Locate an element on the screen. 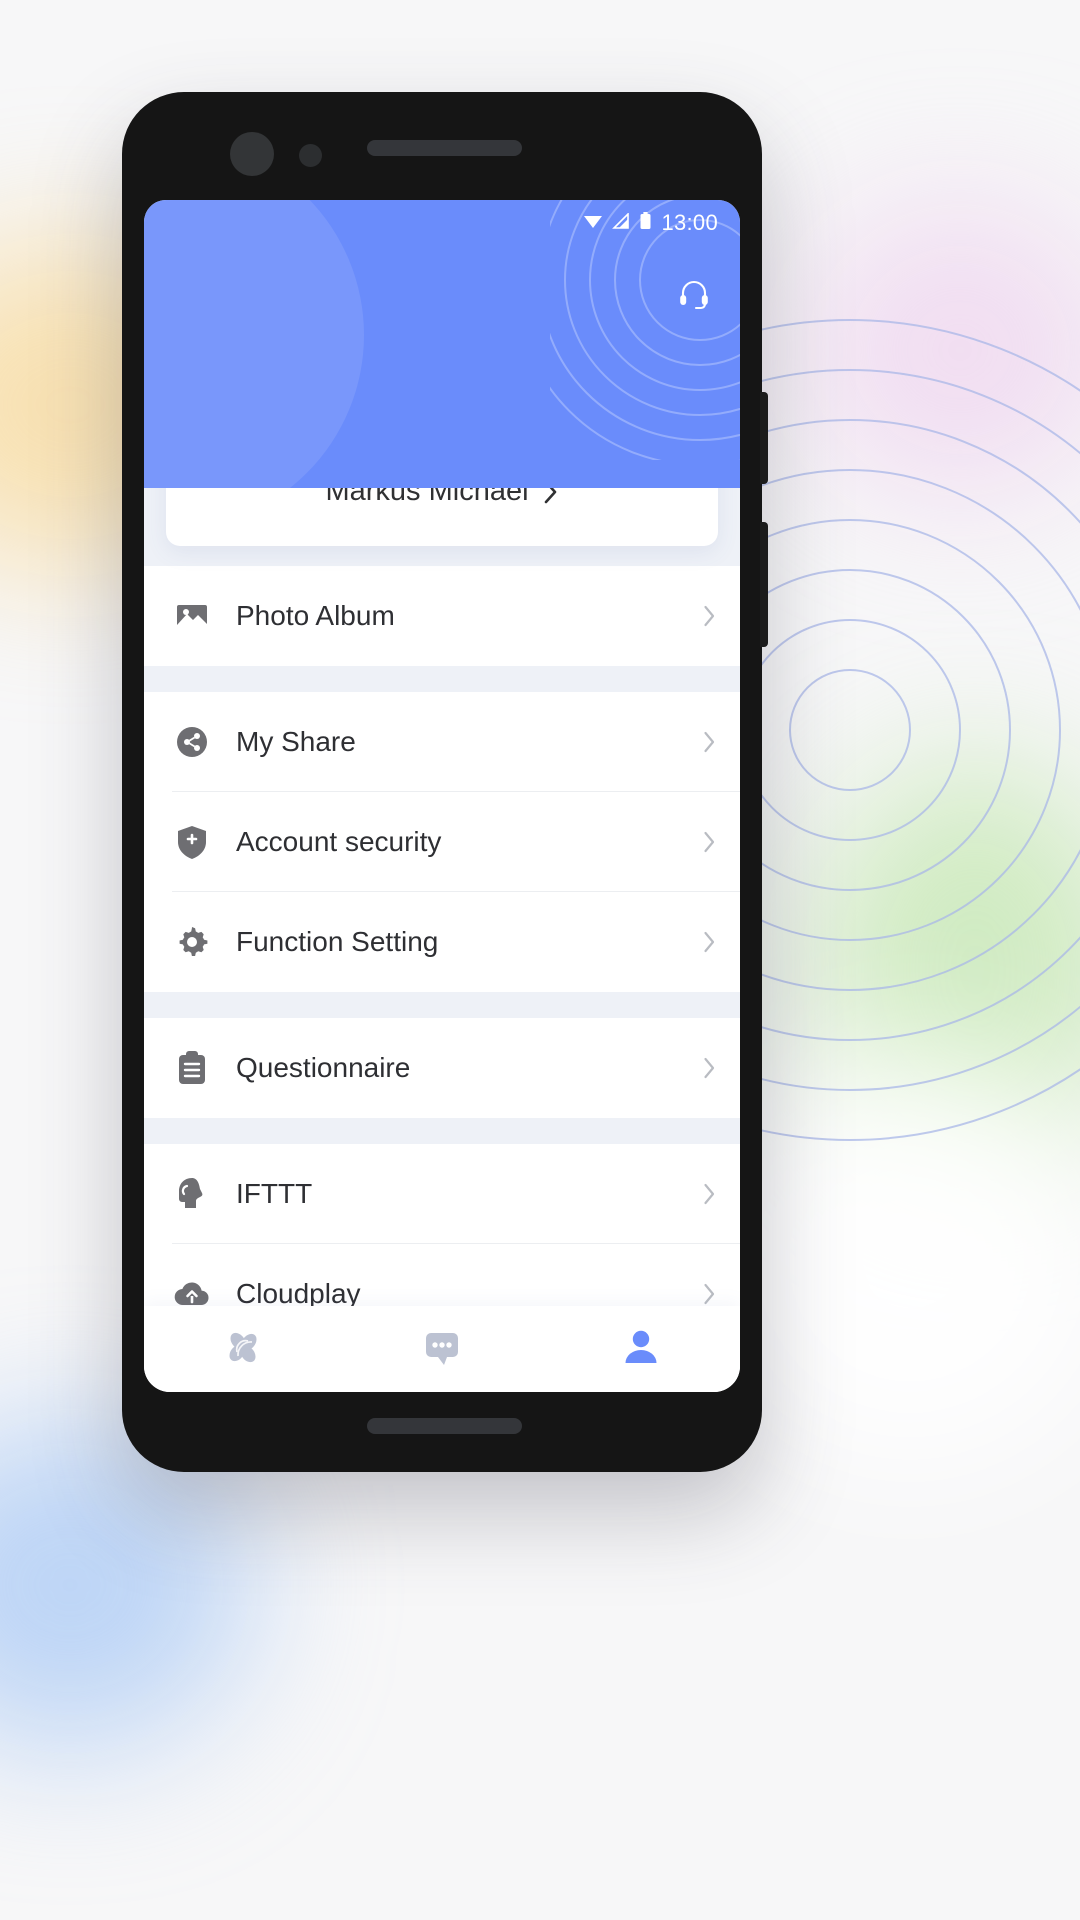  head-profile-icon is located at coordinates (192, 1194).